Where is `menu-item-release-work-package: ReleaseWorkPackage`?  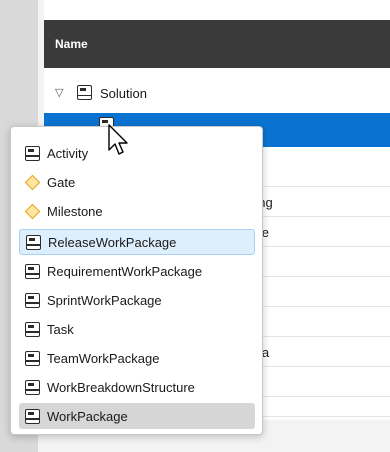 menu-item-release-work-package: ReleaseWorkPackage is located at coordinates (137, 242).